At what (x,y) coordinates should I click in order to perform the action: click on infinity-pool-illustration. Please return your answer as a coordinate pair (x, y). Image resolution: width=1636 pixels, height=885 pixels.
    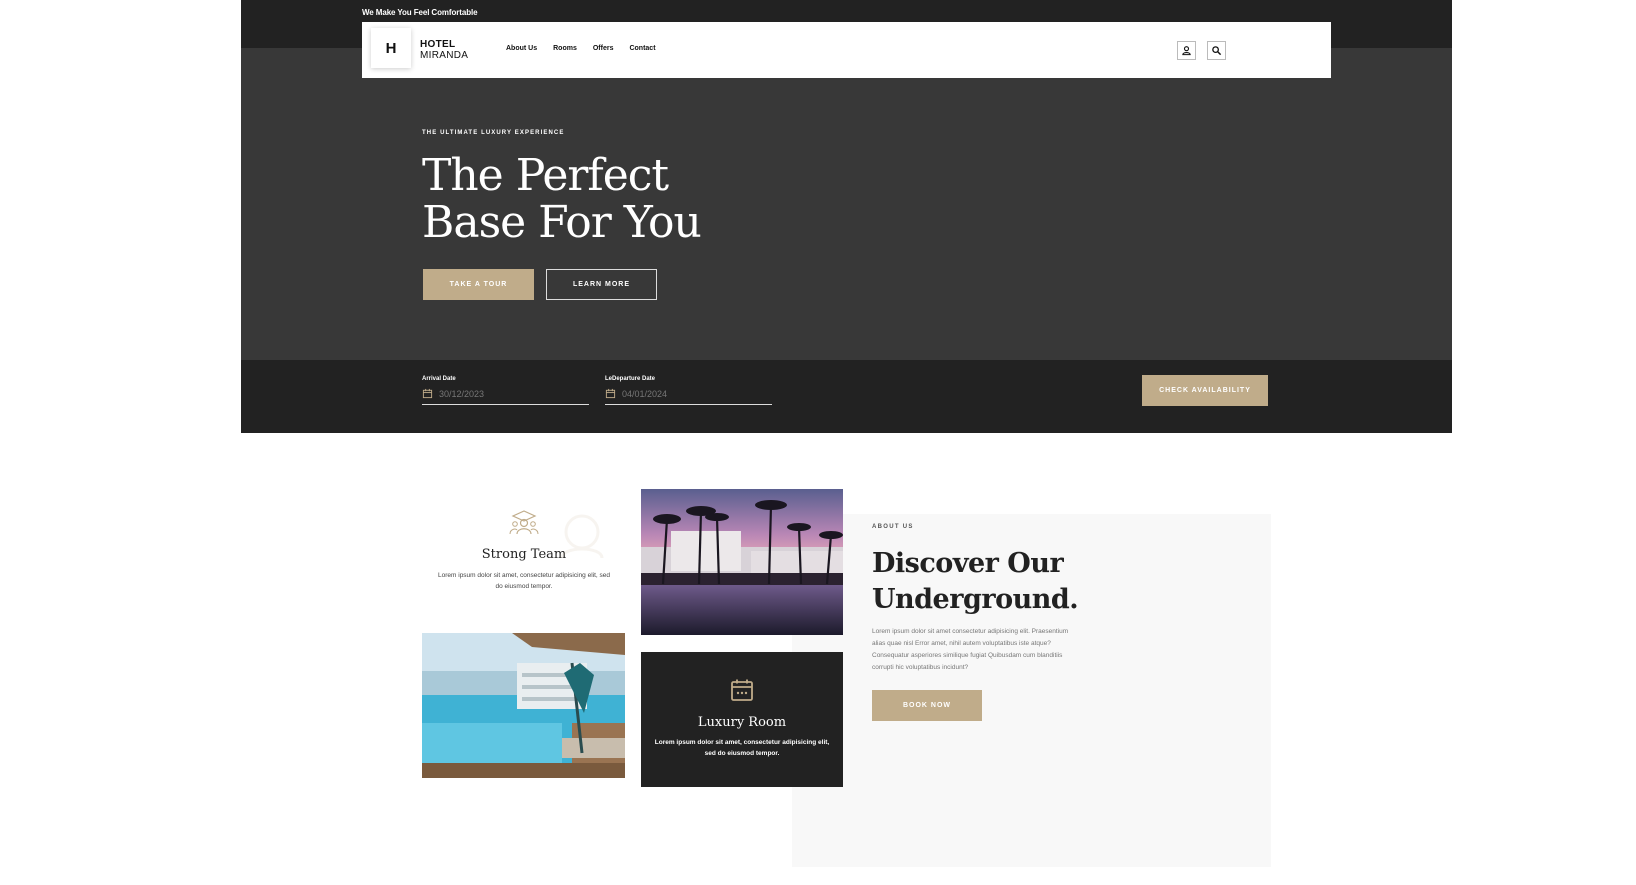
    Looking at the image, I should click on (523, 705).